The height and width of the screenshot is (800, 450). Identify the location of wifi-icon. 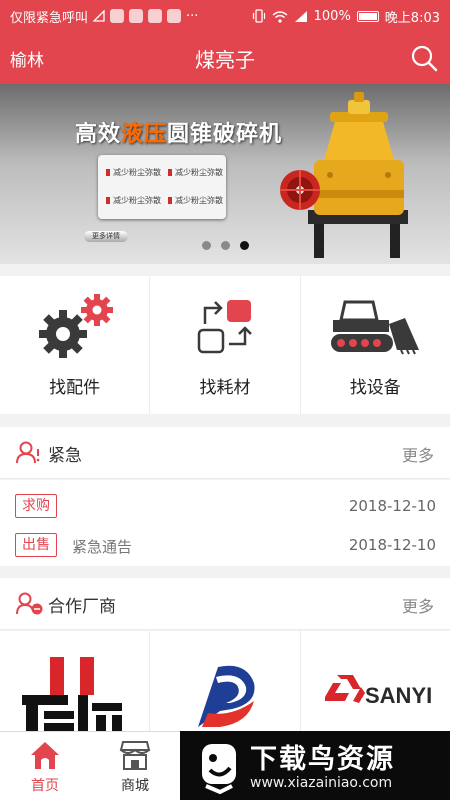
(280, 16).